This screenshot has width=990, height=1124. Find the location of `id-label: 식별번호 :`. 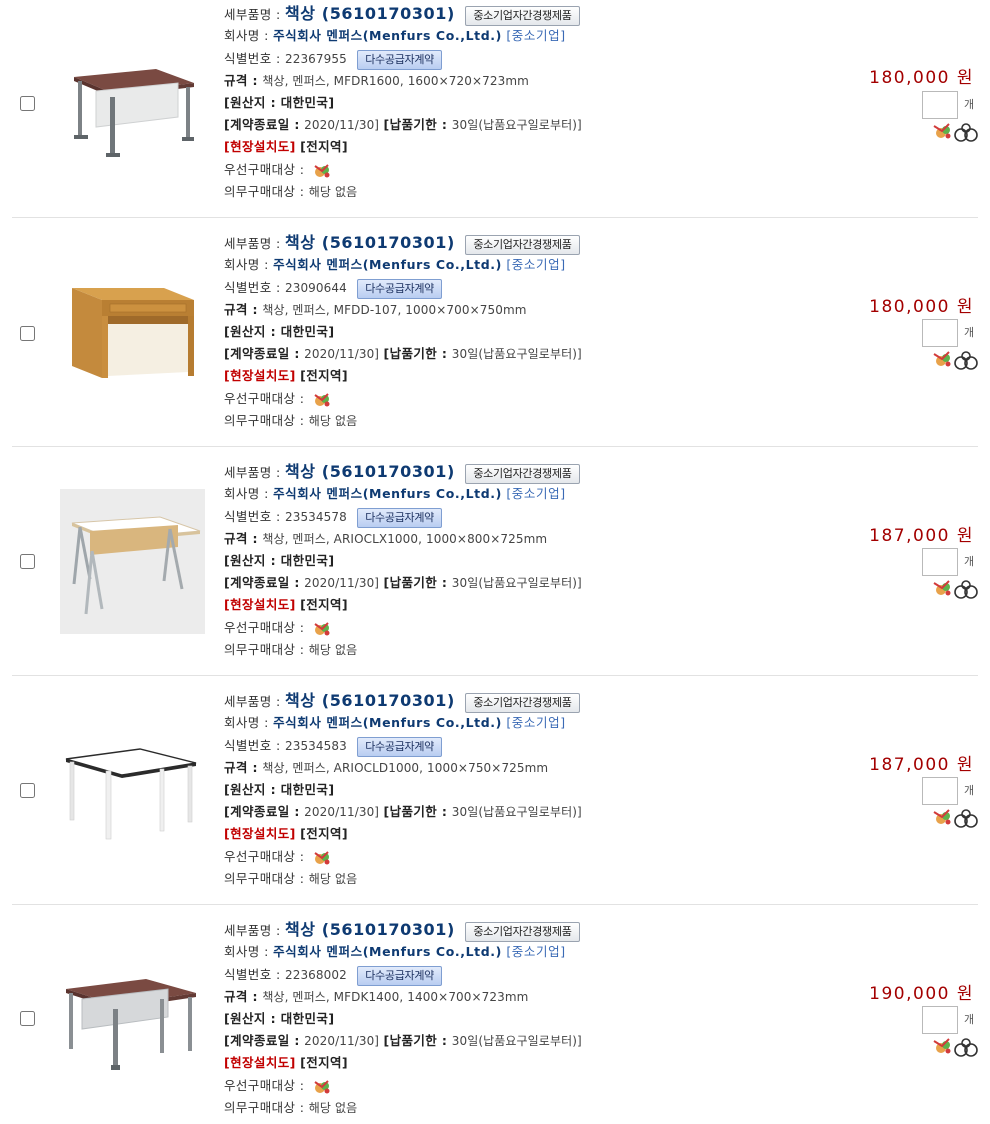

id-label: 식별번호 : is located at coordinates (252, 974).